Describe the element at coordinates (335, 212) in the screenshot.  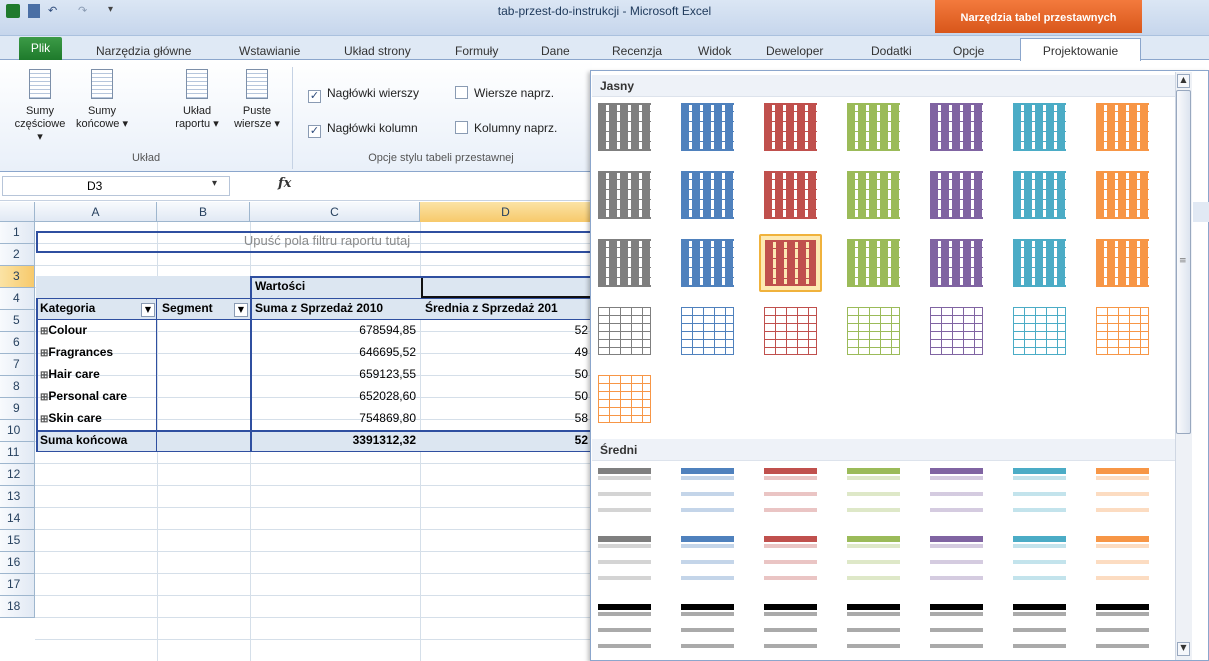
I see `column-header-c: C` at that location.